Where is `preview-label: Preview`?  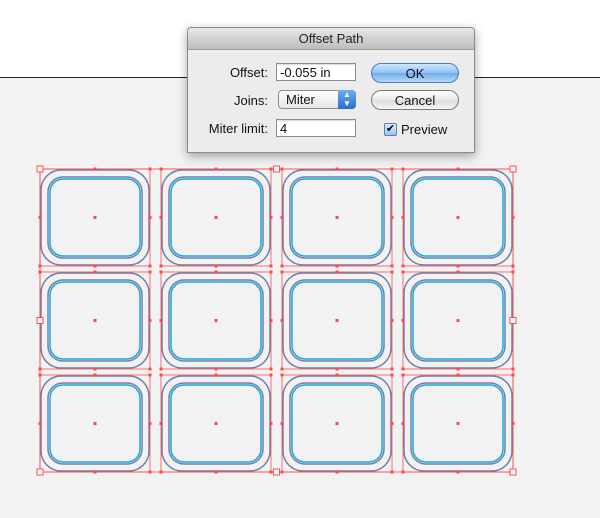
preview-label: Preview is located at coordinates (424, 129).